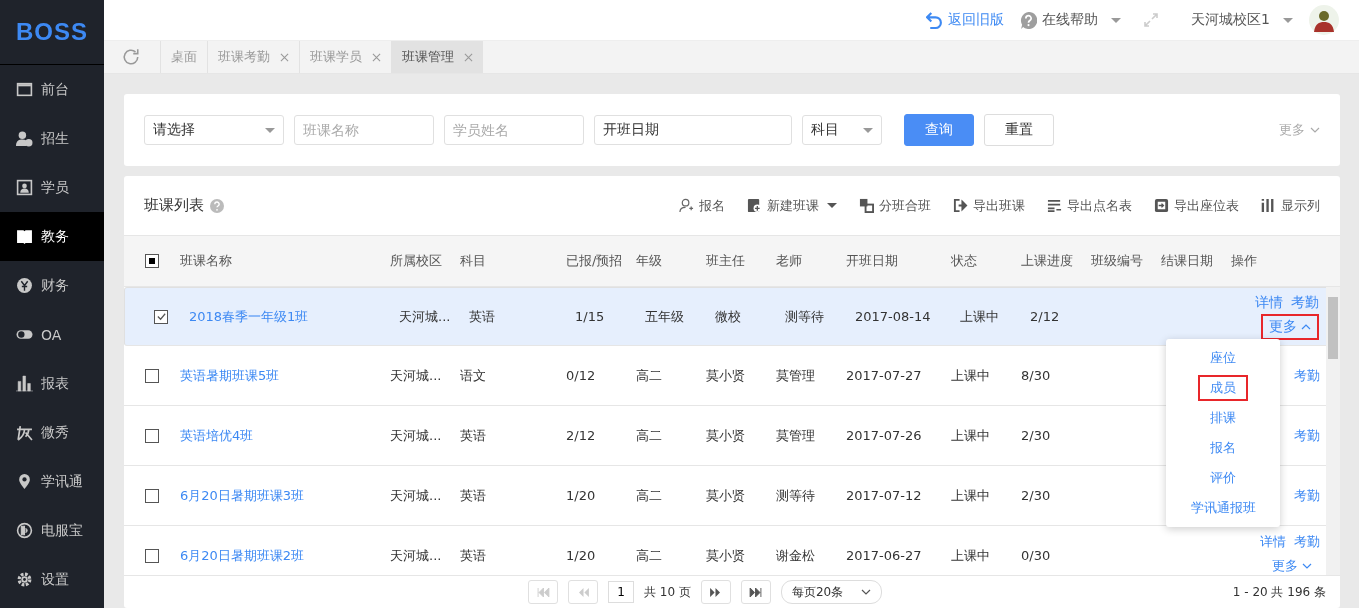 Image resolution: width=1359 pixels, height=608 pixels. I want to click on class-name-link: 6月20日暑期班课3班, so click(242, 495).